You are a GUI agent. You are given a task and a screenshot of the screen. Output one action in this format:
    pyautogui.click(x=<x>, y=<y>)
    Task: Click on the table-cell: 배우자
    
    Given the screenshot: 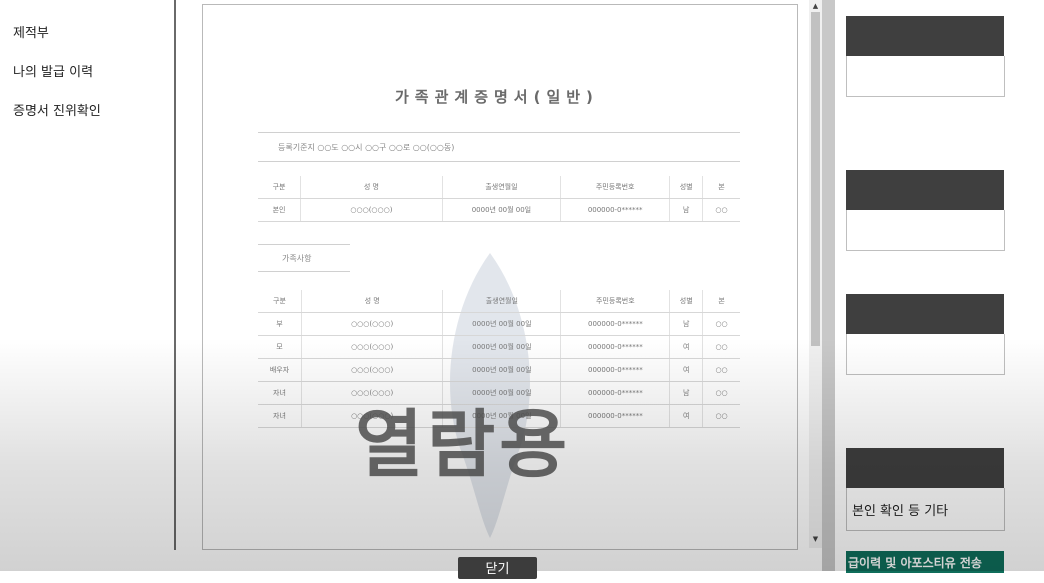 What is the action you would take?
    pyautogui.click(x=280, y=370)
    